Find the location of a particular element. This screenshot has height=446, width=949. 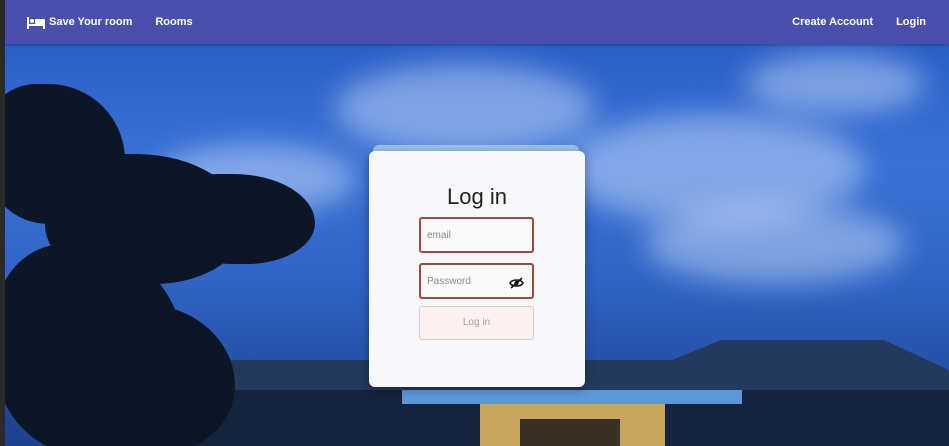

brand-link: Save Your room is located at coordinates (80, 22).